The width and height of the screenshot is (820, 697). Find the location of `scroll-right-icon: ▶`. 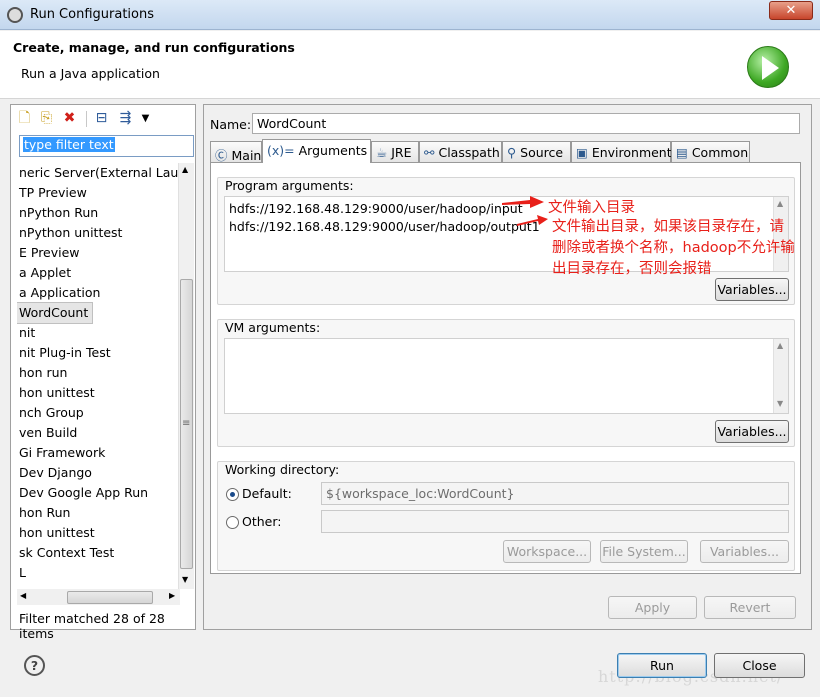

scroll-right-icon: ▶ is located at coordinates (172, 595).